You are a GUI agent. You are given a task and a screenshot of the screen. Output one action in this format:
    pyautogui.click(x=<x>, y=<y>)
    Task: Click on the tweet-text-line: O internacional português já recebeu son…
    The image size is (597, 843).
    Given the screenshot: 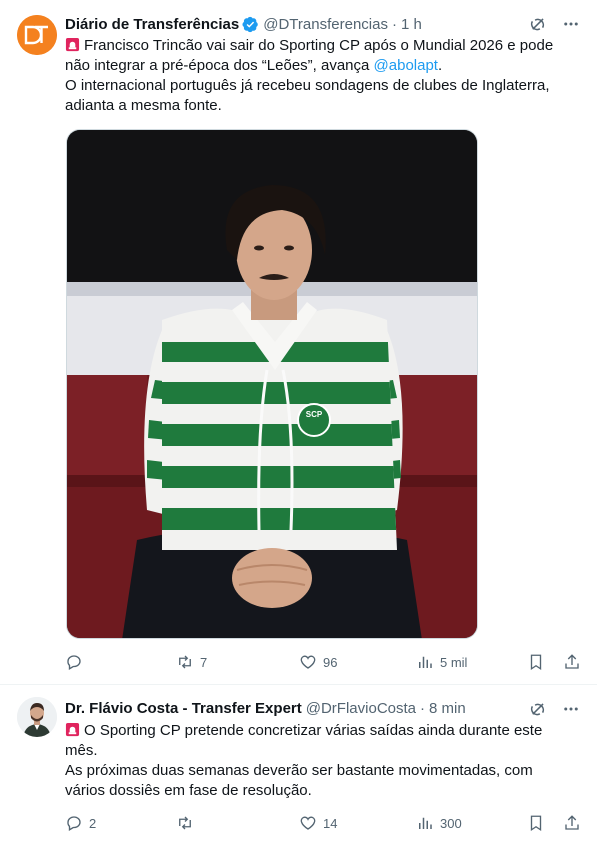 What is the action you would take?
    pyautogui.click(x=307, y=95)
    